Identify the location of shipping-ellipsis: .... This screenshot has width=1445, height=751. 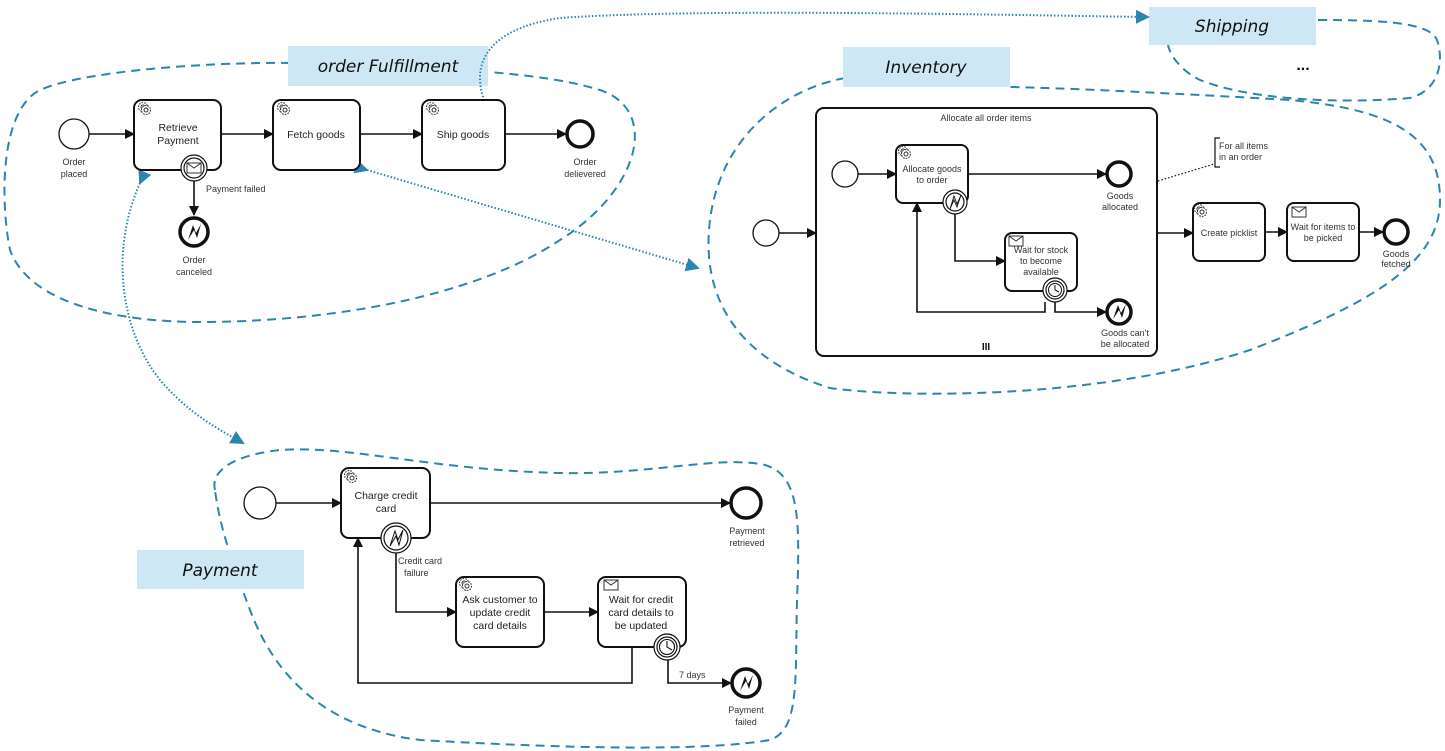
(1302, 65).